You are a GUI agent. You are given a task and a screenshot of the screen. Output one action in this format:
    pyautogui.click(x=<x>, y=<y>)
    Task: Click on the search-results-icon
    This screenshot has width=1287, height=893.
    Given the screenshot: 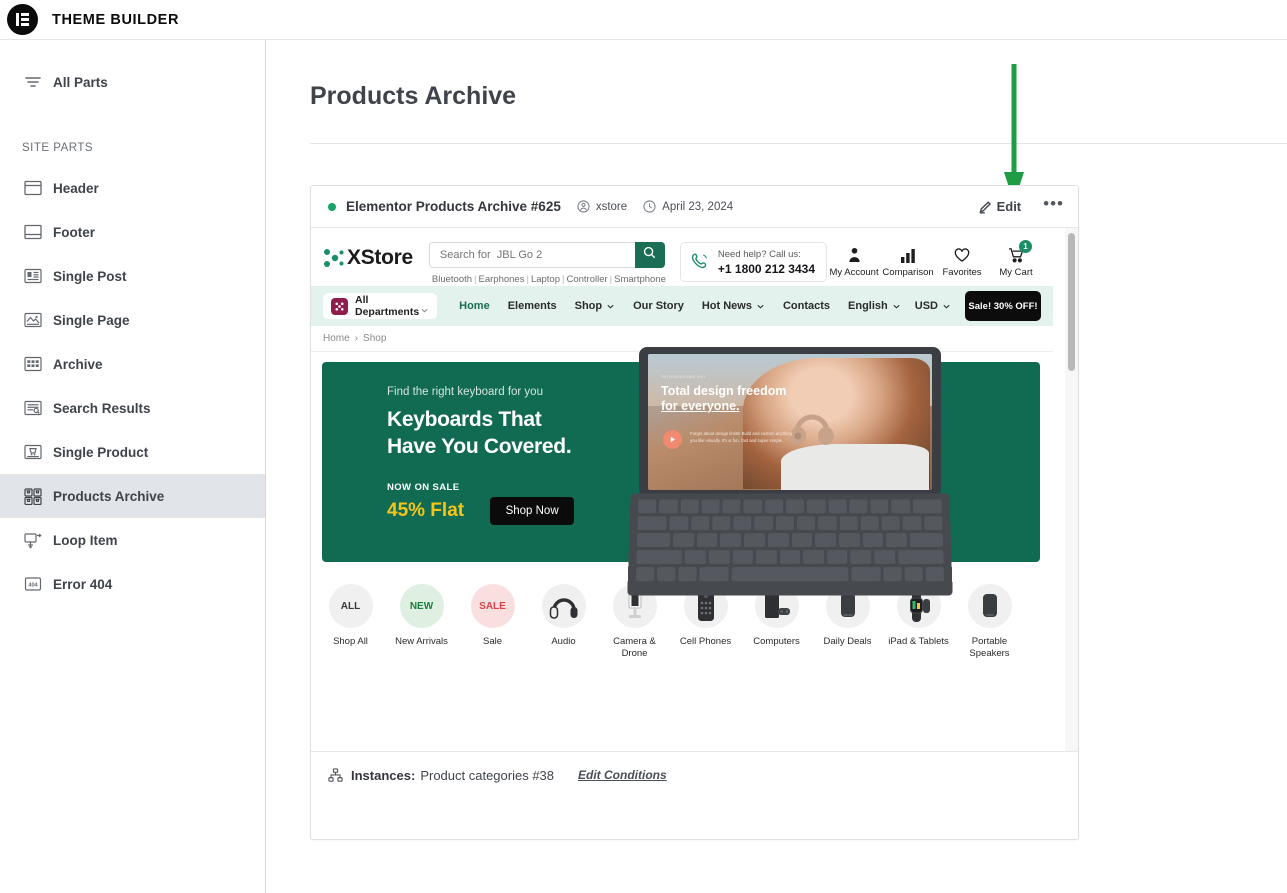 What is the action you would take?
    pyautogui.click(x=33, y=408)
    